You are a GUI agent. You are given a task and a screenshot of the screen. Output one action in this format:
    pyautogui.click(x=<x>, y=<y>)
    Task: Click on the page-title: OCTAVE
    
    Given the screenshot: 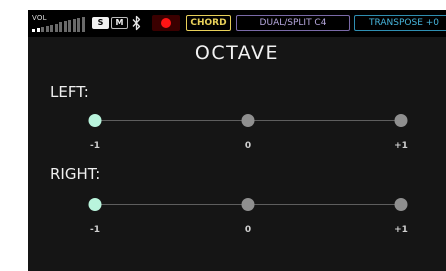 What is the action you would take?
    pyautogui.click(x=237, y=53)
    